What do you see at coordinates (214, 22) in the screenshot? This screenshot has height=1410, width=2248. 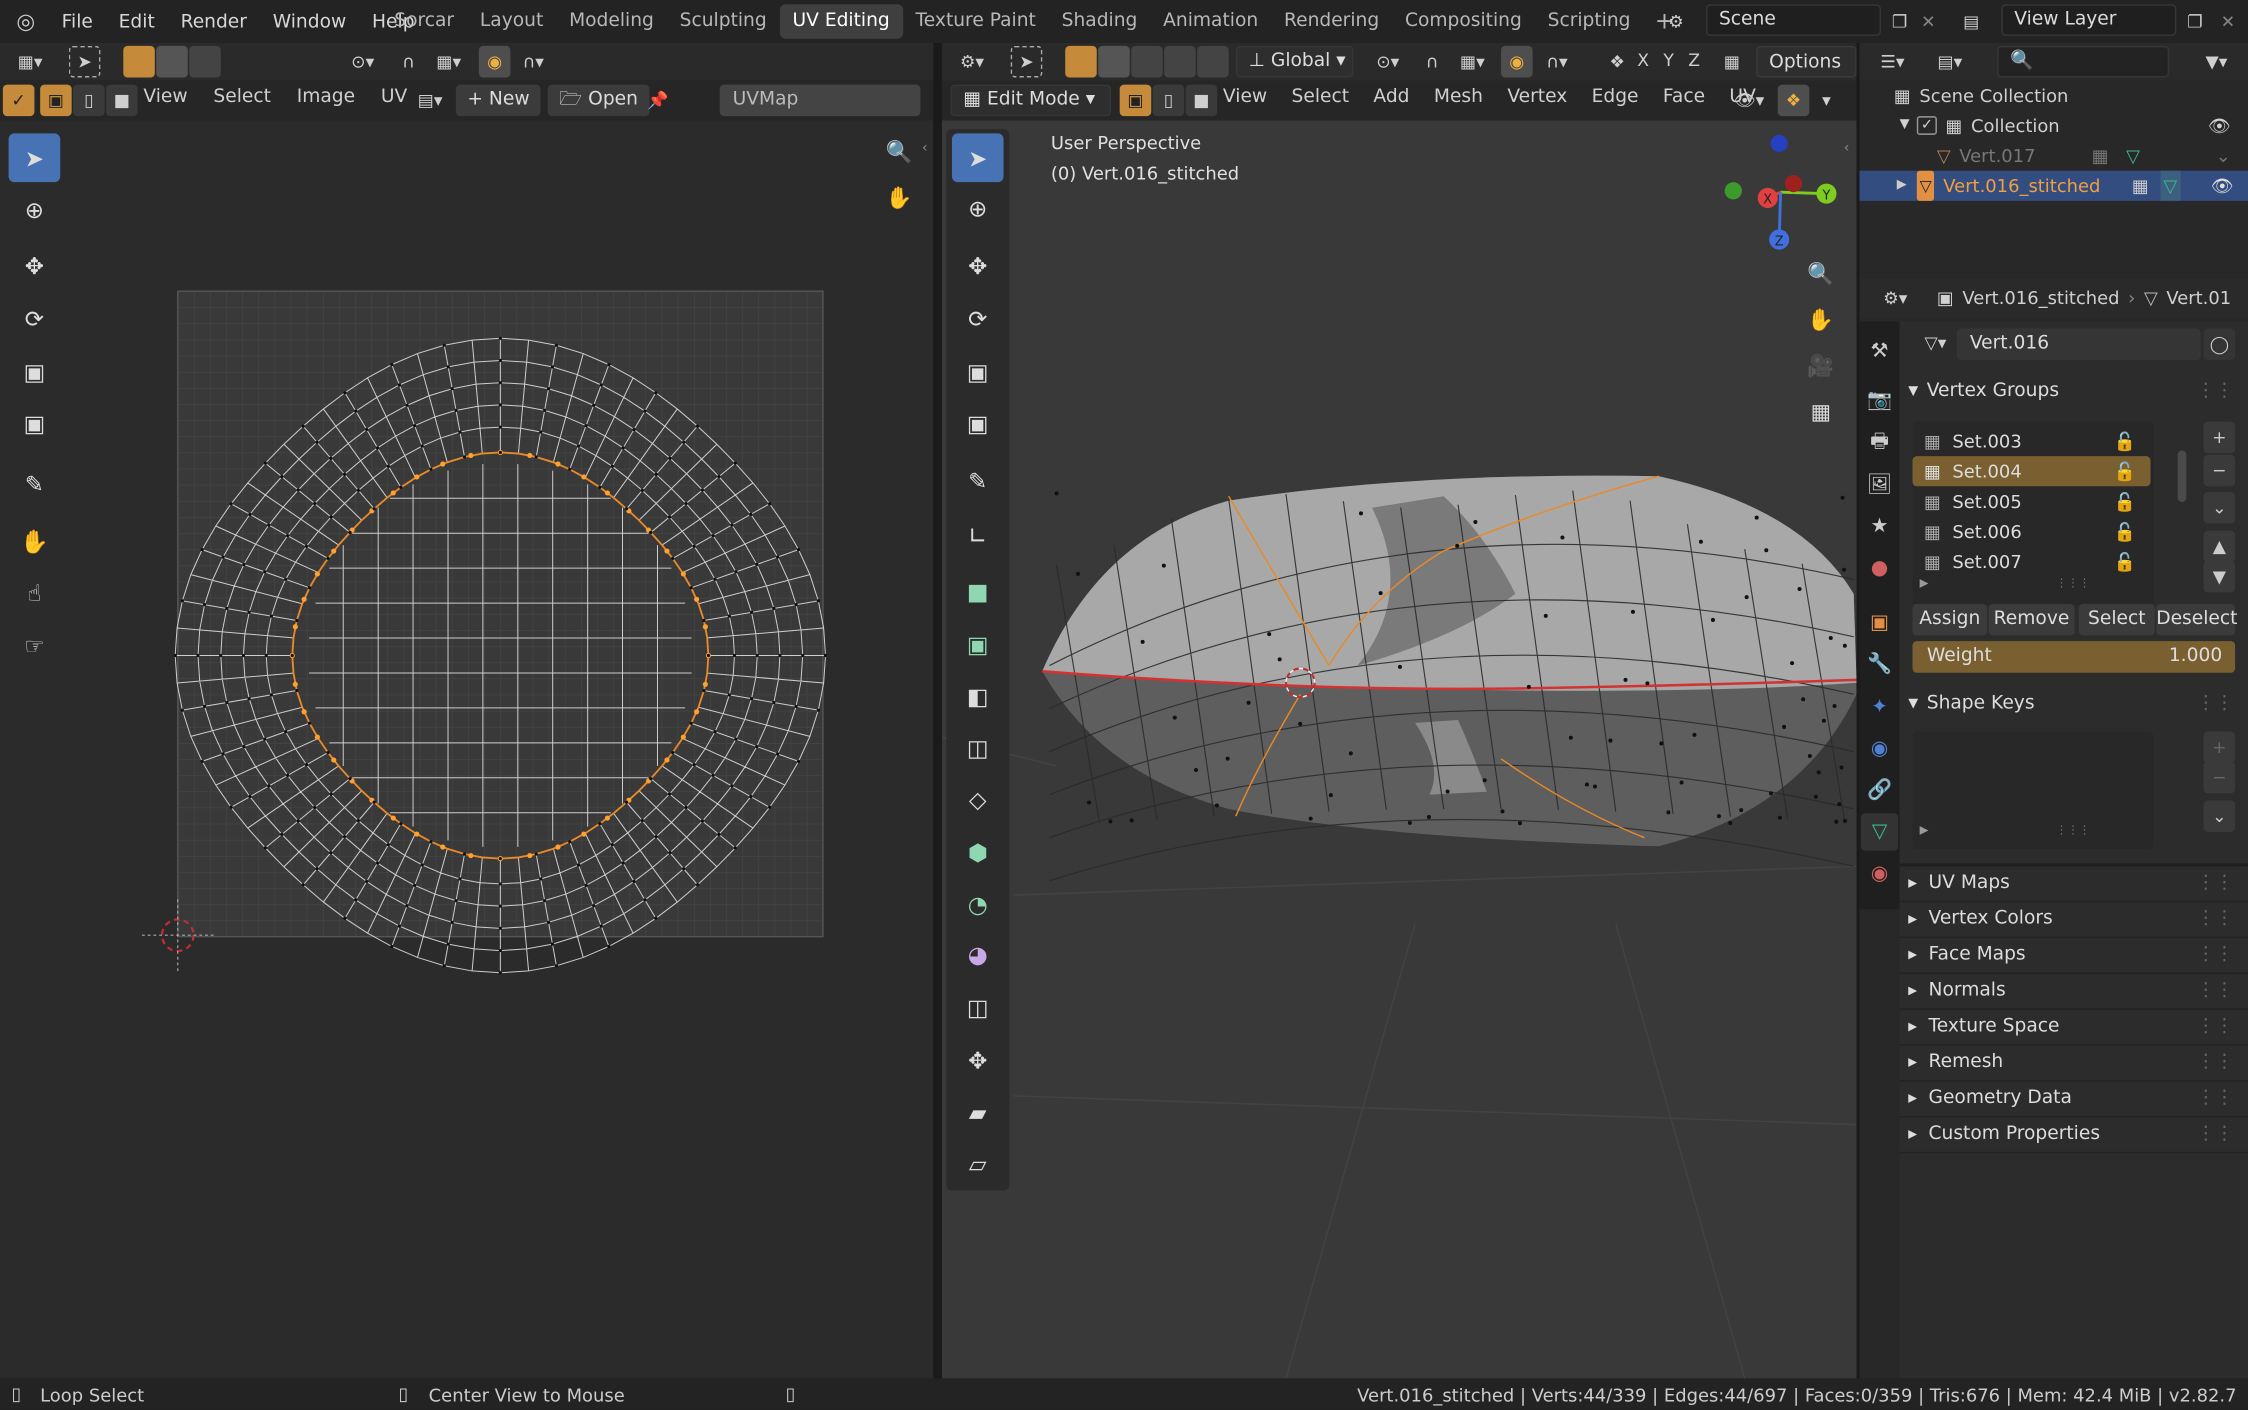 I see `menu-render: Render` at bounding box center [214, 22].